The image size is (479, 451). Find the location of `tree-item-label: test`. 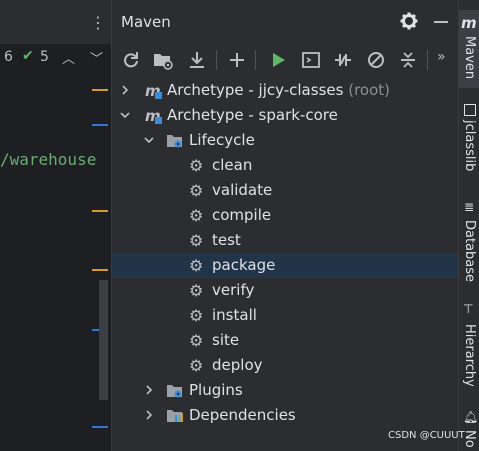

tree-item-label: test is located at coordinates (226, 240).